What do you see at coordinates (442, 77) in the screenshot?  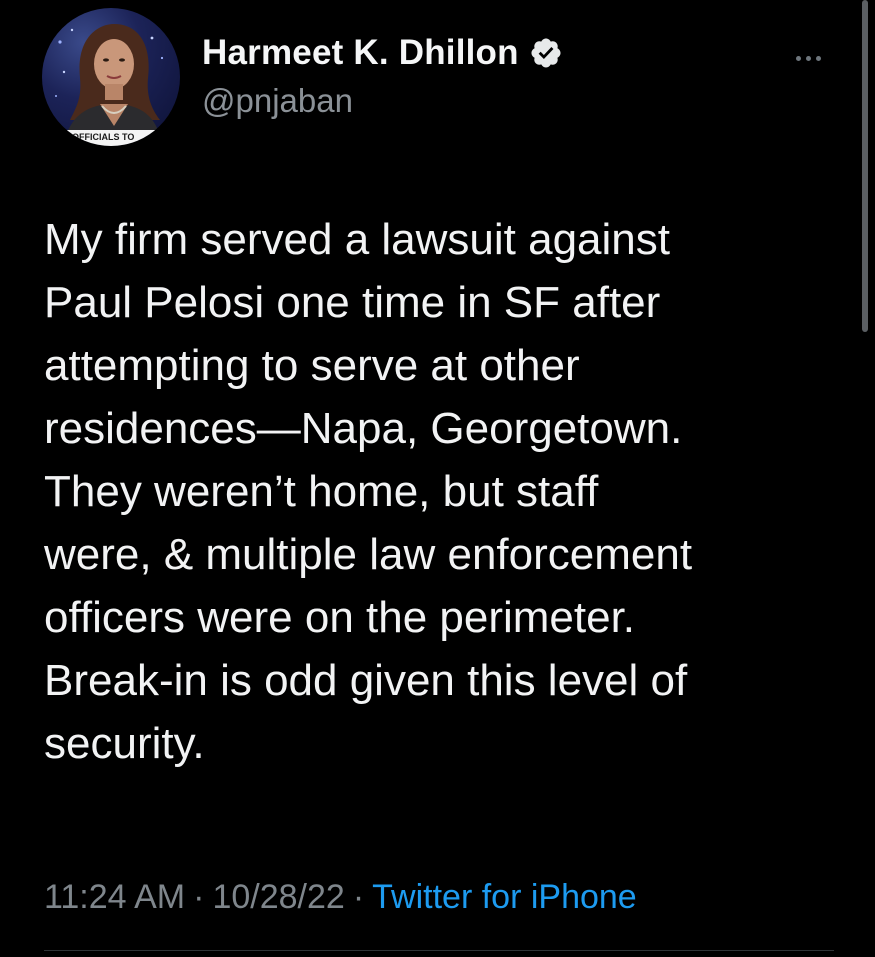 I see `tweet-header: OFFICIALS TO Harmeet K. Dhillon @pnjaban` at bounding box center [442, 77].